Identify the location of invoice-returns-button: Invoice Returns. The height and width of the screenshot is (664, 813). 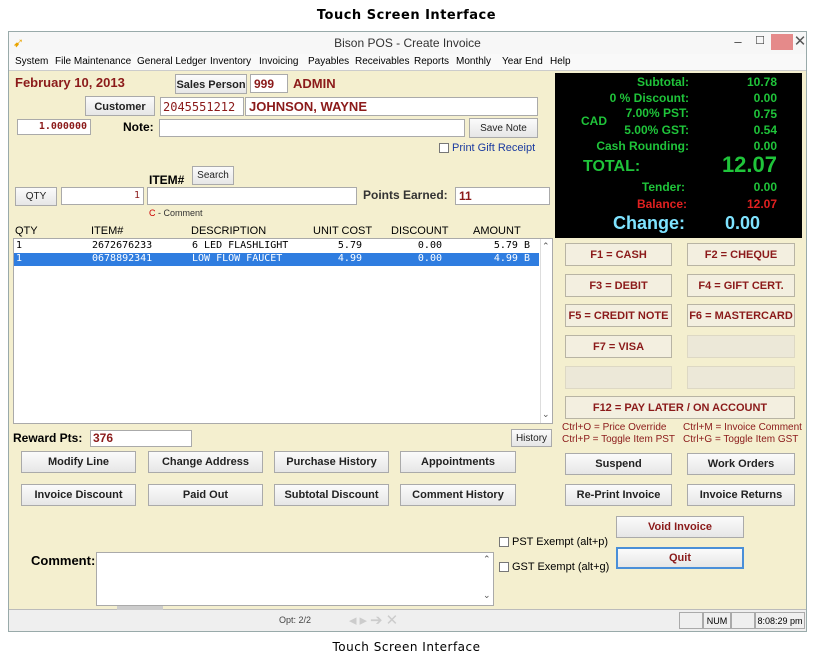
(741, 495).